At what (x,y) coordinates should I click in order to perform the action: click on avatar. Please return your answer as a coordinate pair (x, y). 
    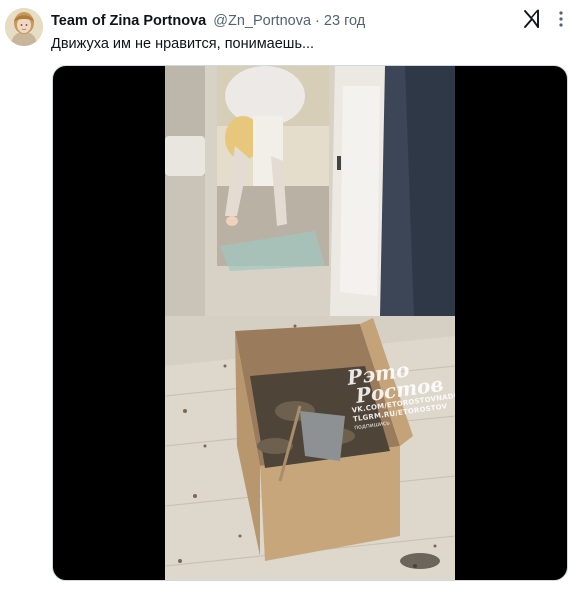
    Looking at the image, I should click on (24, 27).